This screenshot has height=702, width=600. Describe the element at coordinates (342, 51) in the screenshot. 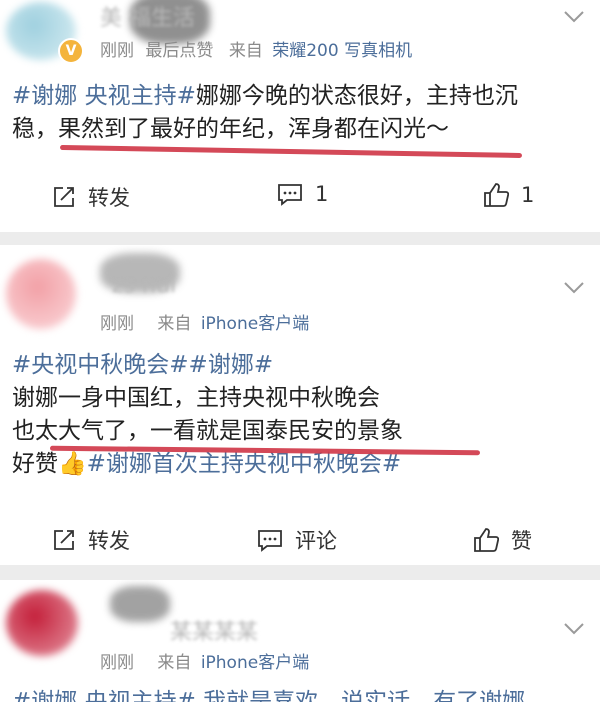

I see `device-link: 荣耀200 写真相机` at that location.